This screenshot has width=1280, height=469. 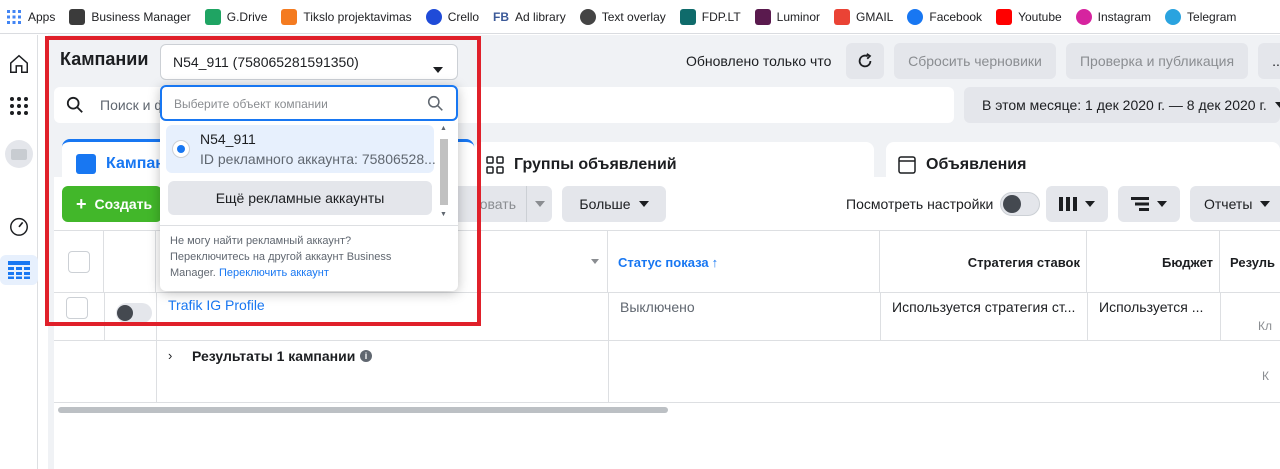 What do you see at coordinates (19, 154) in the screenshot?
I see `account-avatar` at bounding box center [19, 154].